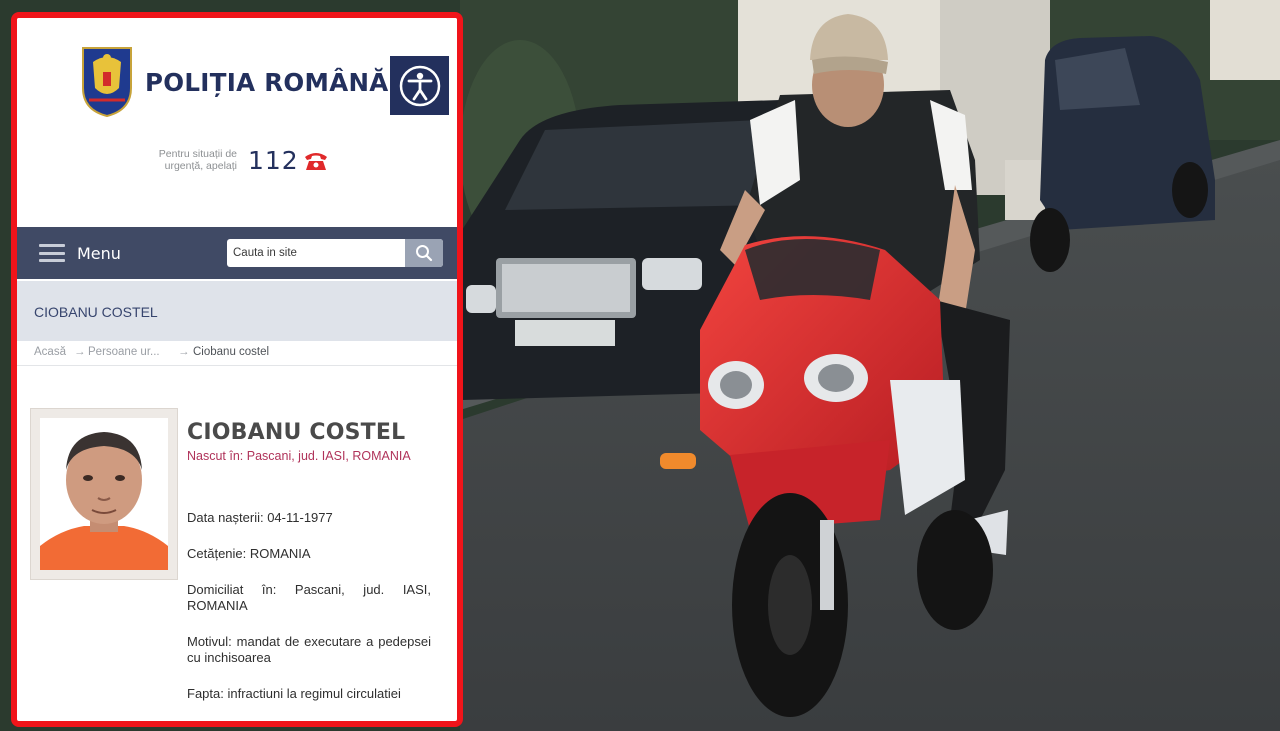 The image size is (1280, 731). I want to click on search-box, so click(335, 253).